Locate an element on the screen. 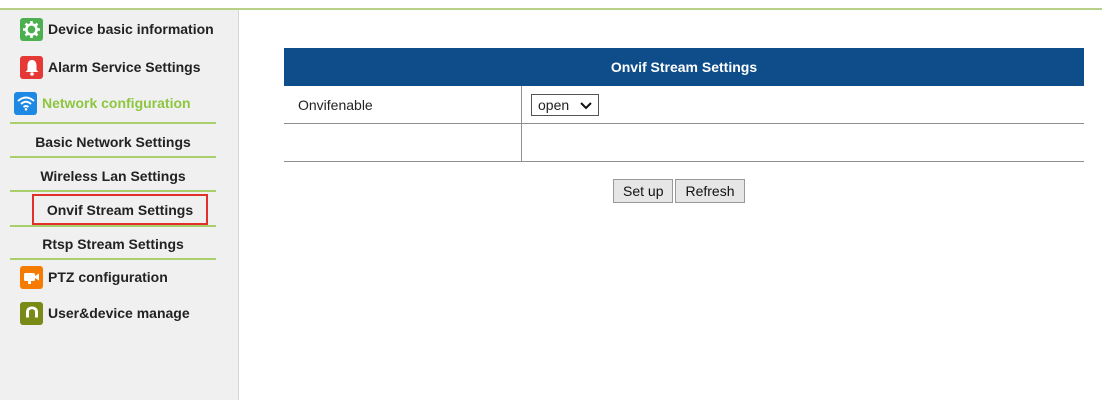 This screenshot has height=400, width=1102. sidebar-subitem-rtsp-stream-settings: Rtsp Stream Settings is located at coordinates (113, 243).